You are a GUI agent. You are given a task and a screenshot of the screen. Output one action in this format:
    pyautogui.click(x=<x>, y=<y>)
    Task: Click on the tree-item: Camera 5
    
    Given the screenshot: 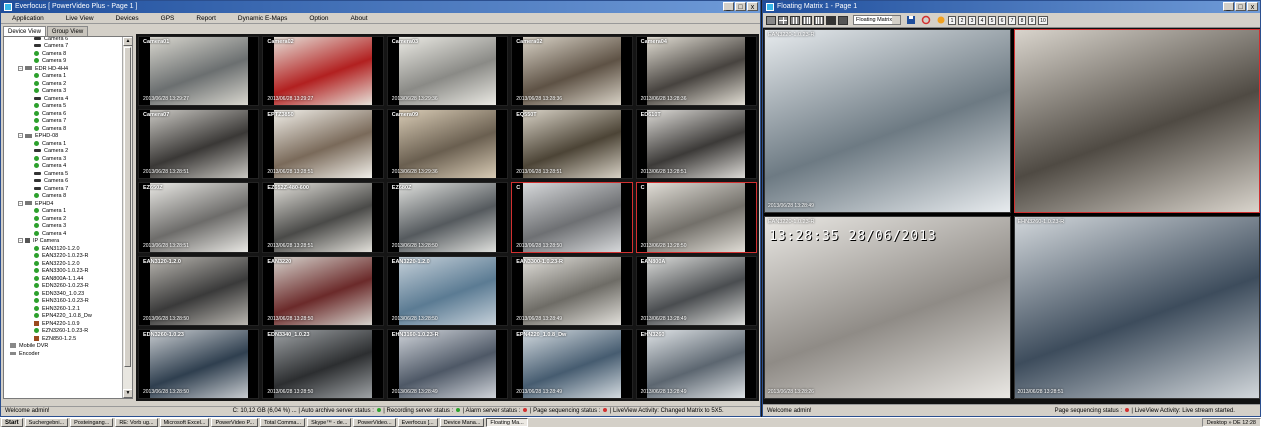 What is the action you would take?
    pyautogui.click(x=63, y=107)
    